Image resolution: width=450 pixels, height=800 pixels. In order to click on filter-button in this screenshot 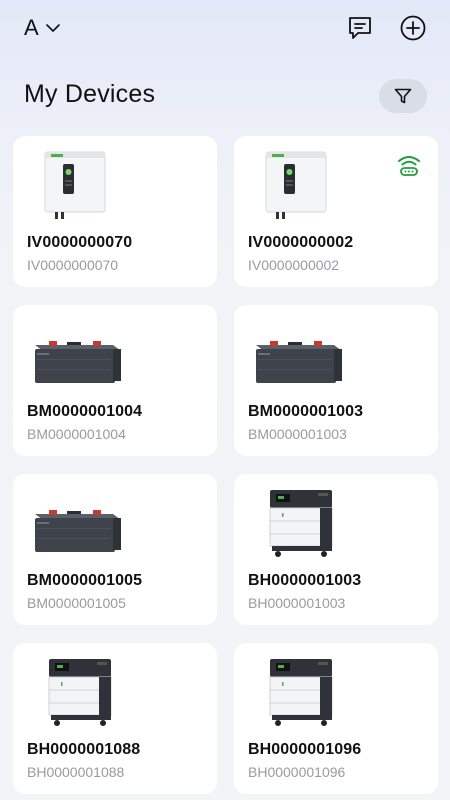, I will do `click(403, 96)`.